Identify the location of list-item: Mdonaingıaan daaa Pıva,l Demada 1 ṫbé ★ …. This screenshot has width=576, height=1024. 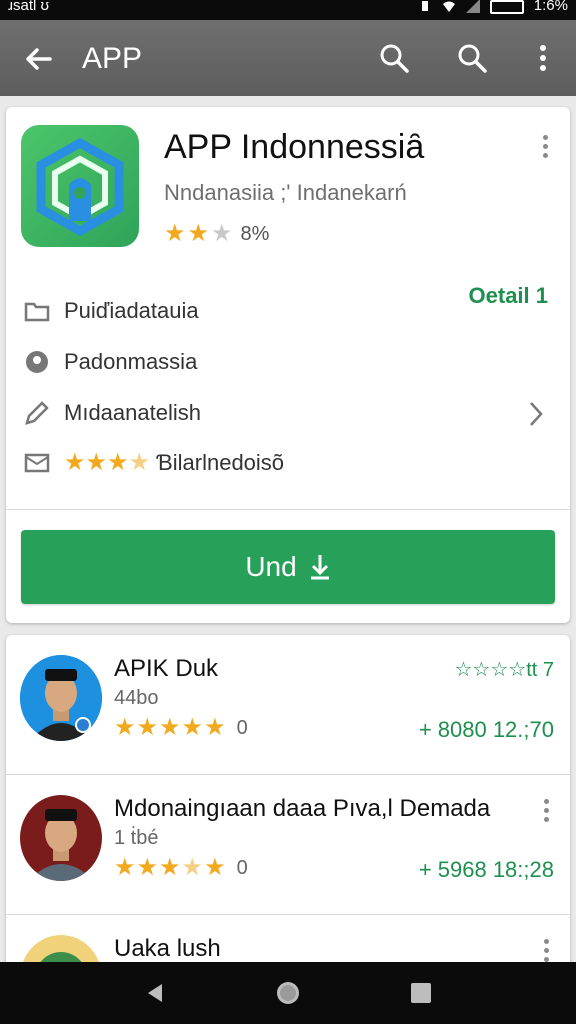
(288, 844).